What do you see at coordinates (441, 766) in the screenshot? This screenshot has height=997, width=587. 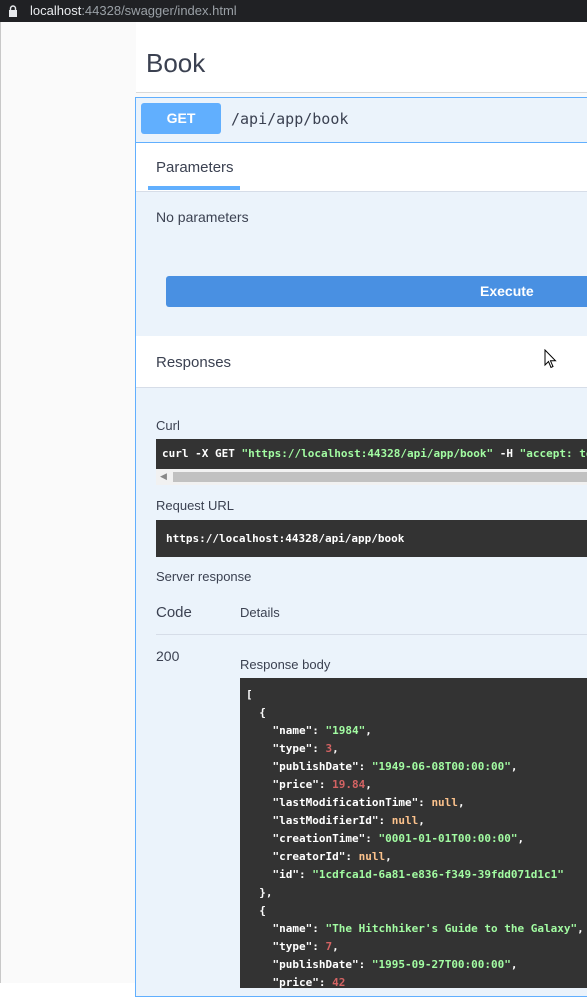 I see `json-value: "1949-06-08T00:00:00"` at bounding box center [441, 766].